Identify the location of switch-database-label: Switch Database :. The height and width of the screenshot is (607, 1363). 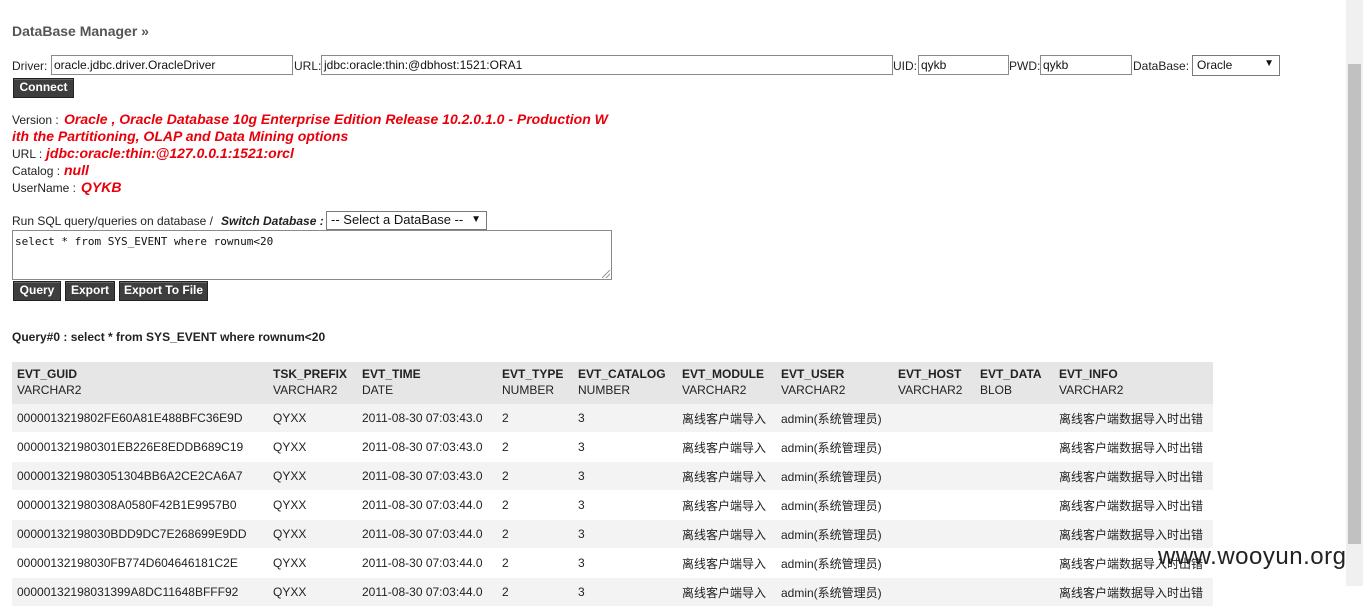
(272, 221).